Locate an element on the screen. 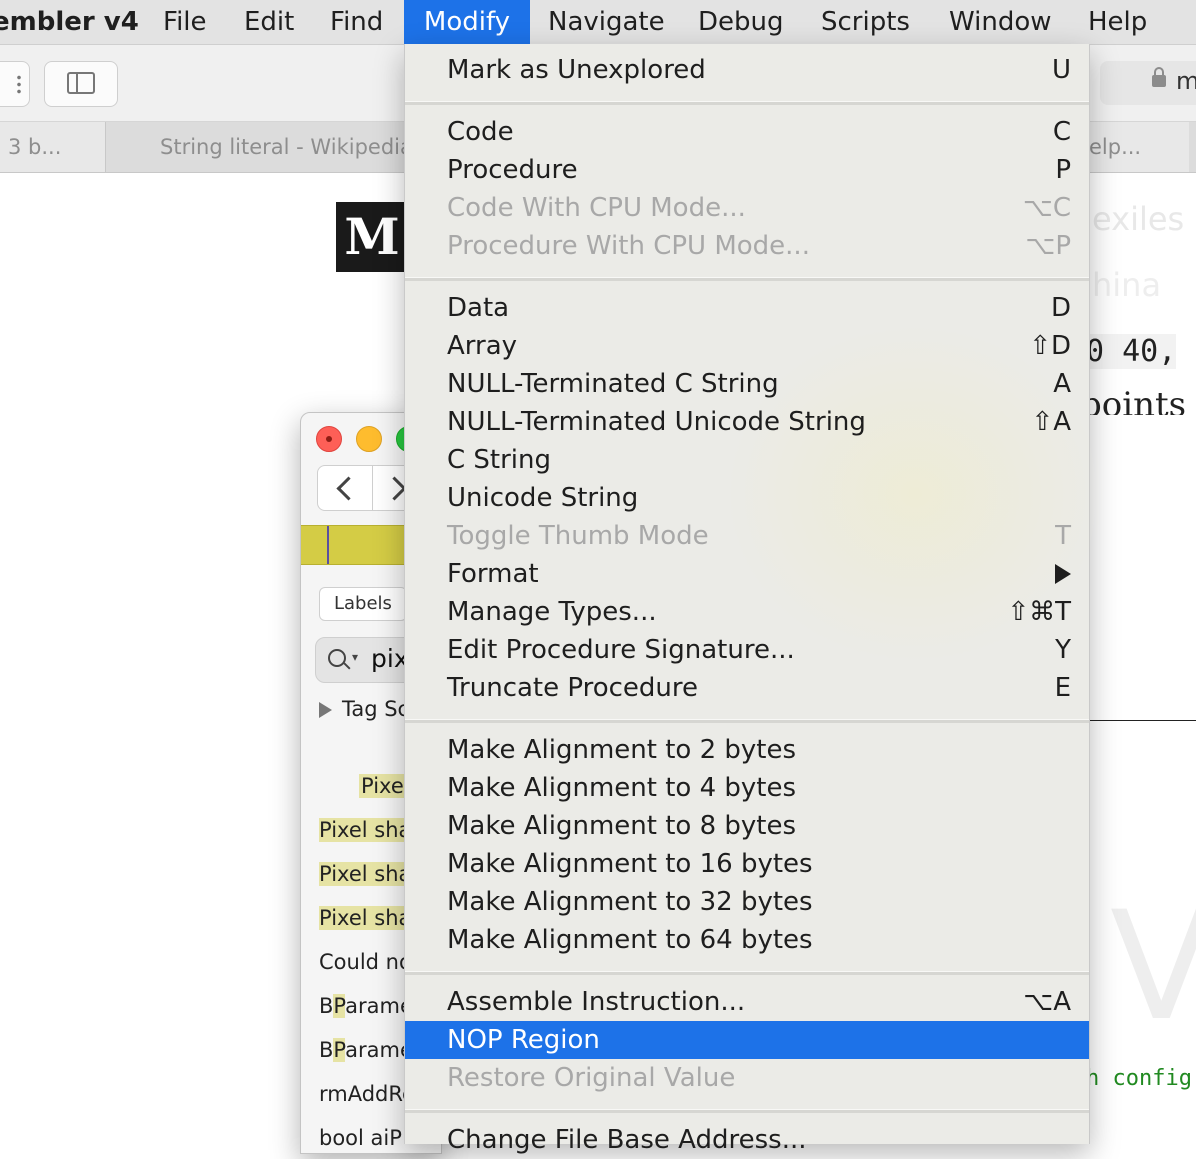  menu-item-label: Restore Original Value is located at coordinates (591, 1078).